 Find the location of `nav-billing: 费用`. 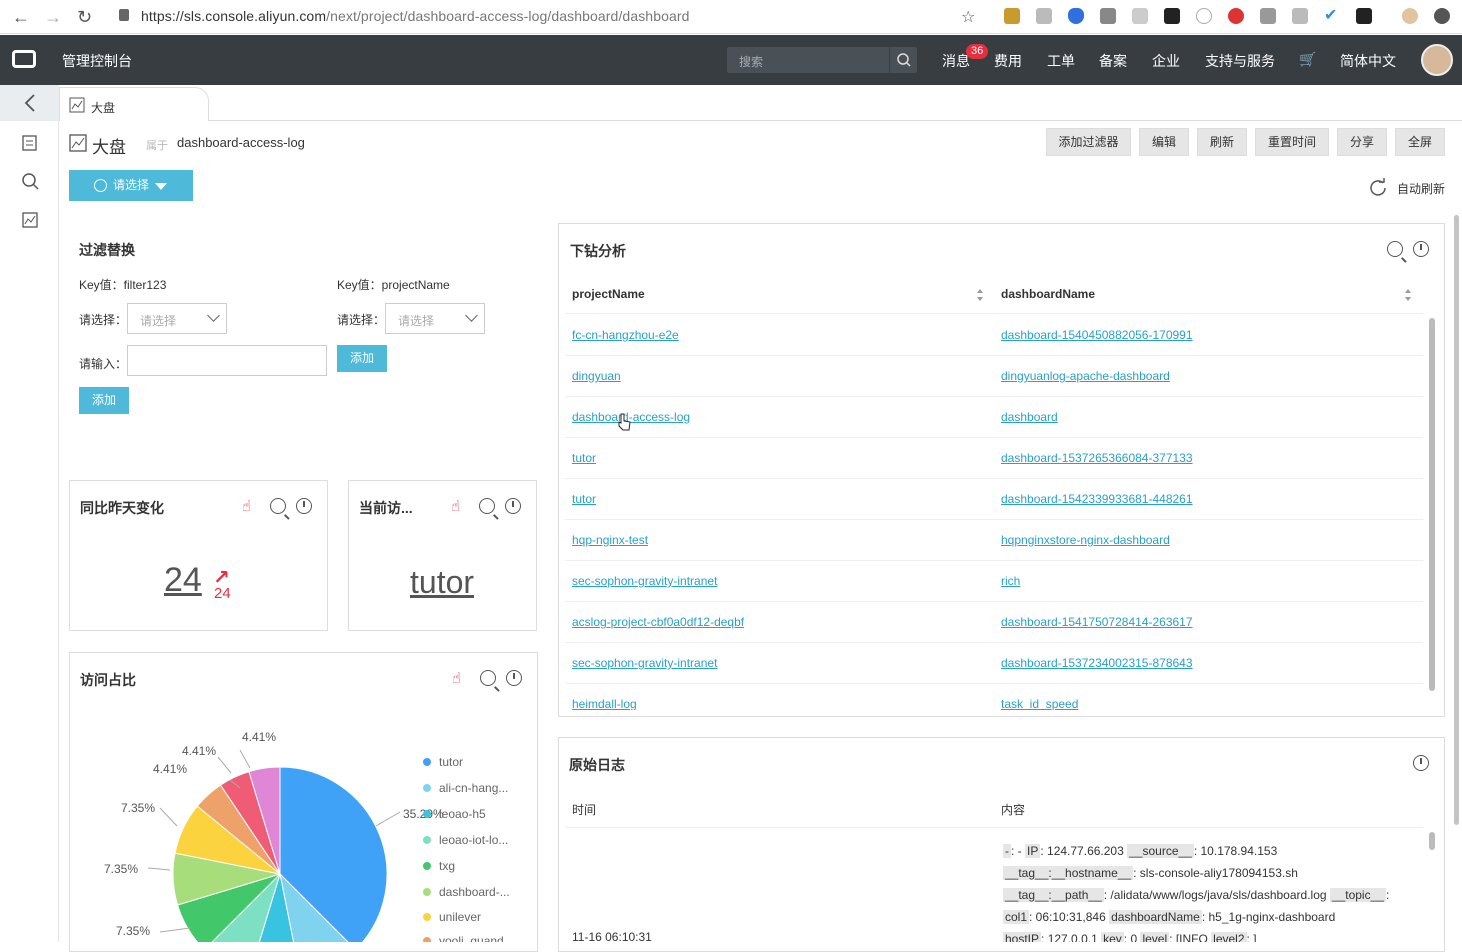

nav-billing: 费用 is located at coordinates (1008, 61).